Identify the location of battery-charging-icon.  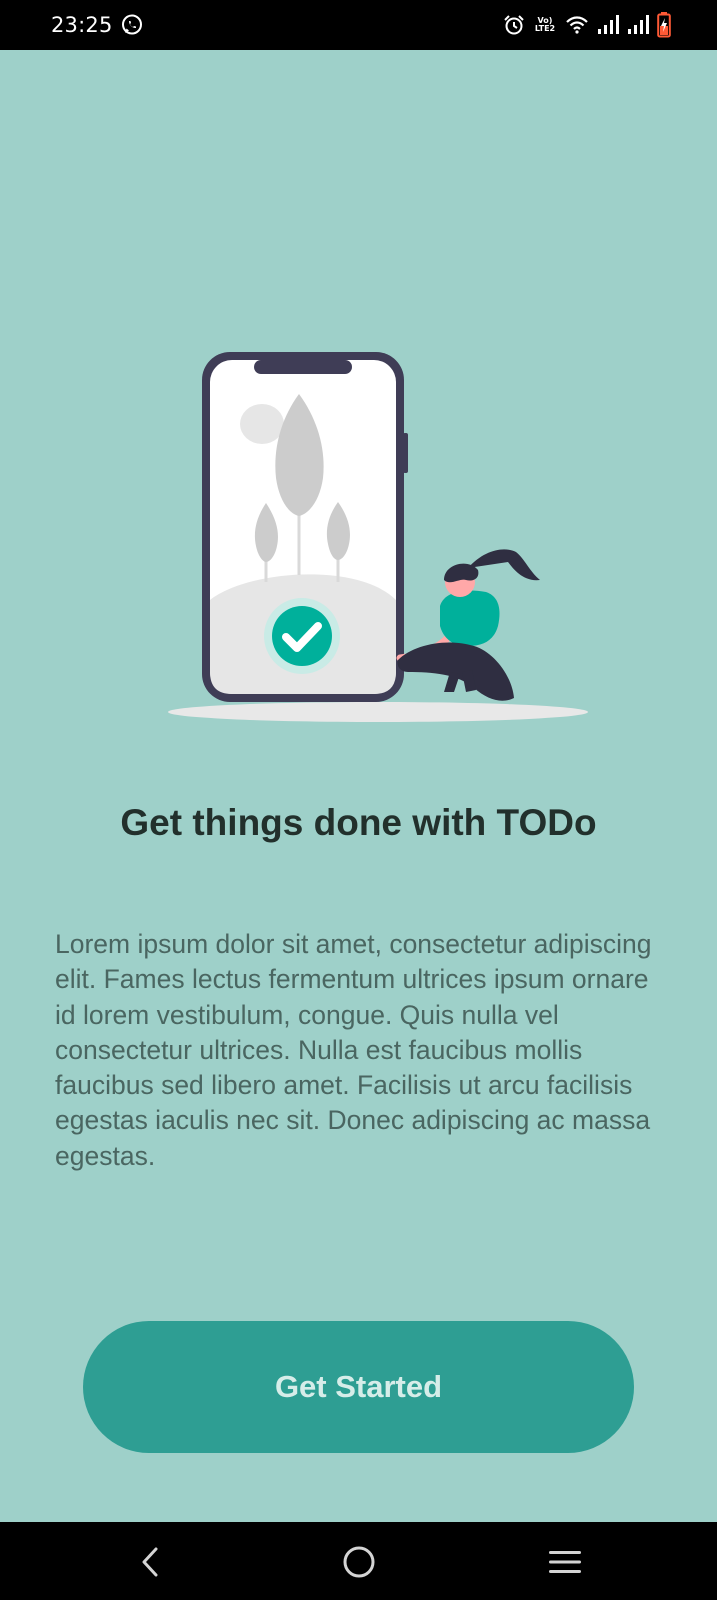
(664, 25).